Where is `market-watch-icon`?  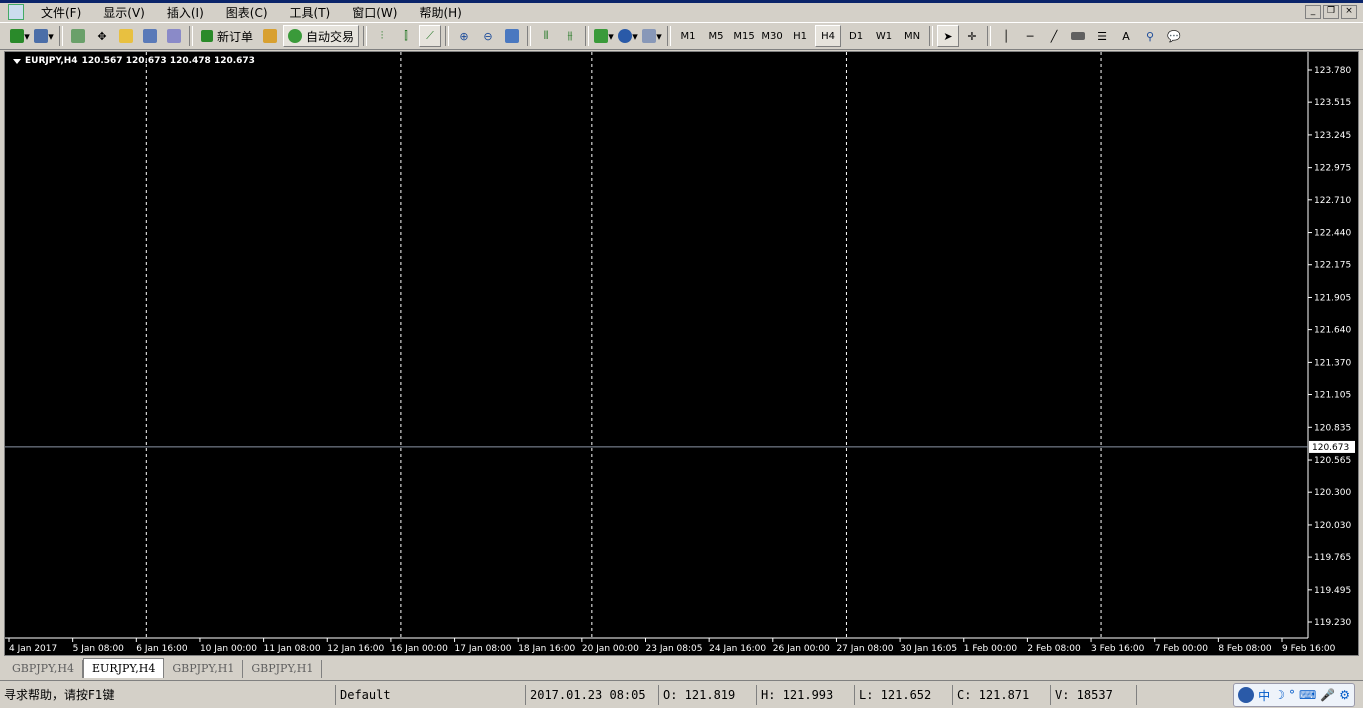 market-watch-icon is located at coordinates (78, 36).